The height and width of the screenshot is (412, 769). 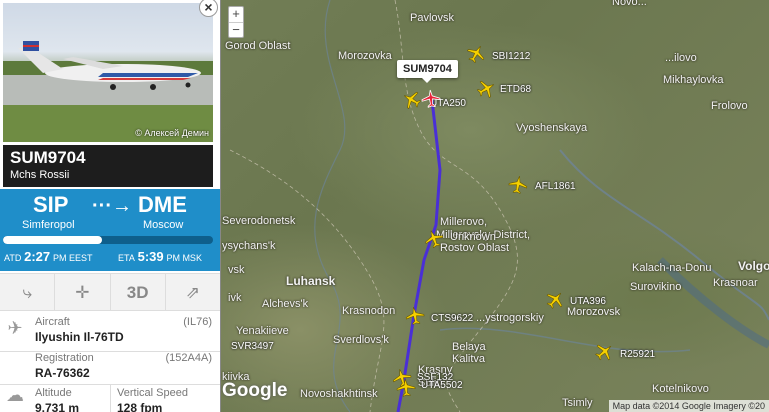 I want to click on place-vsk: vsk, so click(x=236, y=270).